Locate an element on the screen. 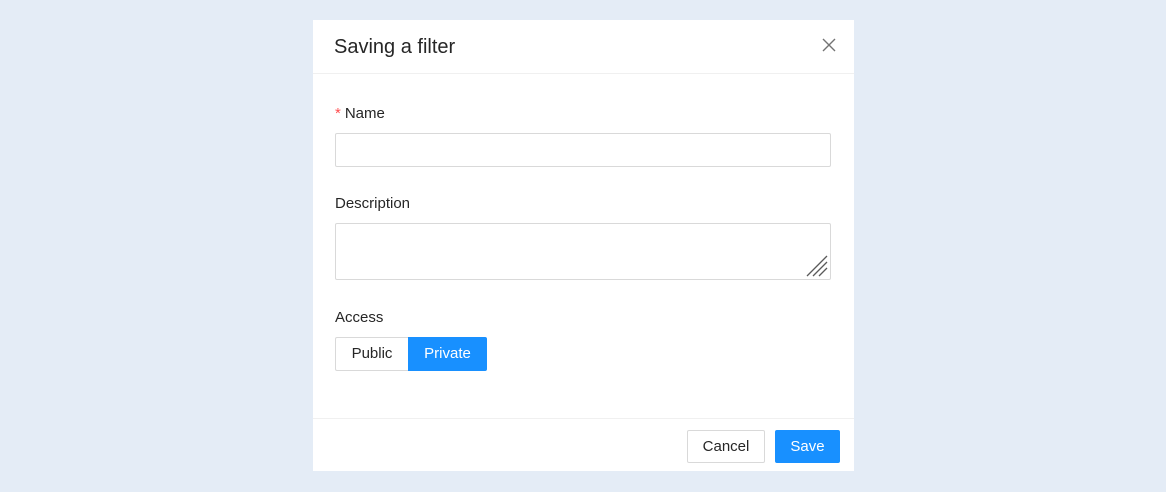 The image size is (1166, 492). access-option-private: Private is located at coordinates (447, 354).